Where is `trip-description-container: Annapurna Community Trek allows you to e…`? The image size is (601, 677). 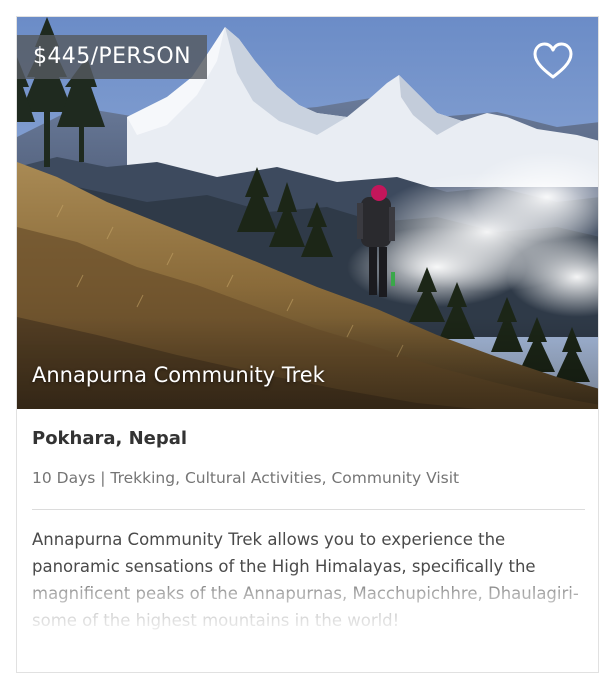
trip-description-container: Annapurna Community Trek allows you to e… is located at coordinates (312, 580).